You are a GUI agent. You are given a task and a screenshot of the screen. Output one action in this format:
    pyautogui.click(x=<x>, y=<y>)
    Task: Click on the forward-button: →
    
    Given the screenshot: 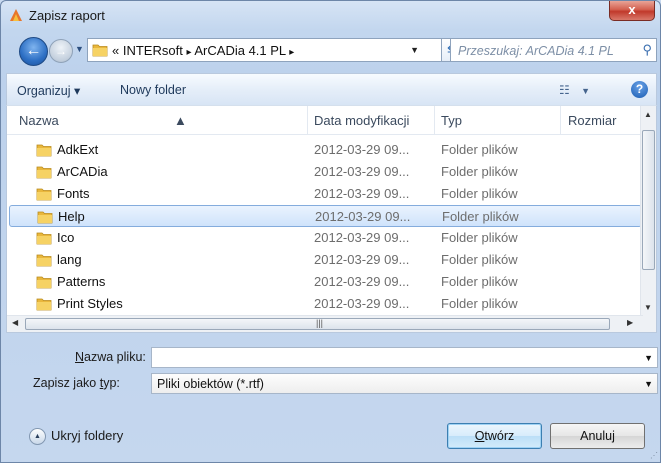 What is the action you would take?
    pyautogui.click(x=61, y=51)
    